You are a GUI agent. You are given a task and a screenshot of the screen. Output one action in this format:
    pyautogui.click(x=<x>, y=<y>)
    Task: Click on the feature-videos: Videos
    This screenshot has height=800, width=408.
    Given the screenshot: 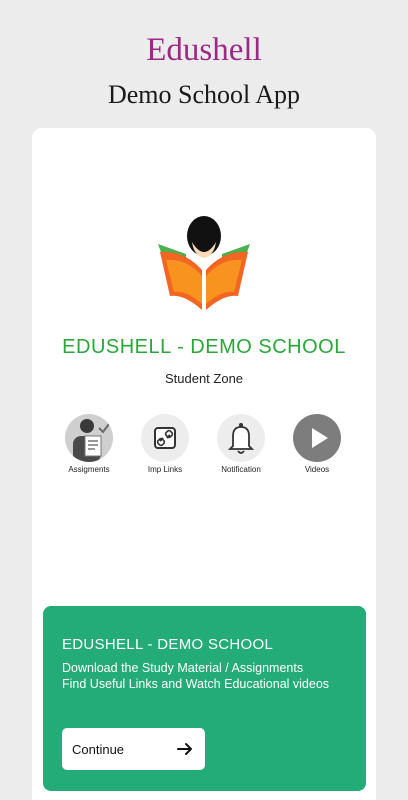 What is the action you would take?
    pyautogui.click(x=317, y=444)
    